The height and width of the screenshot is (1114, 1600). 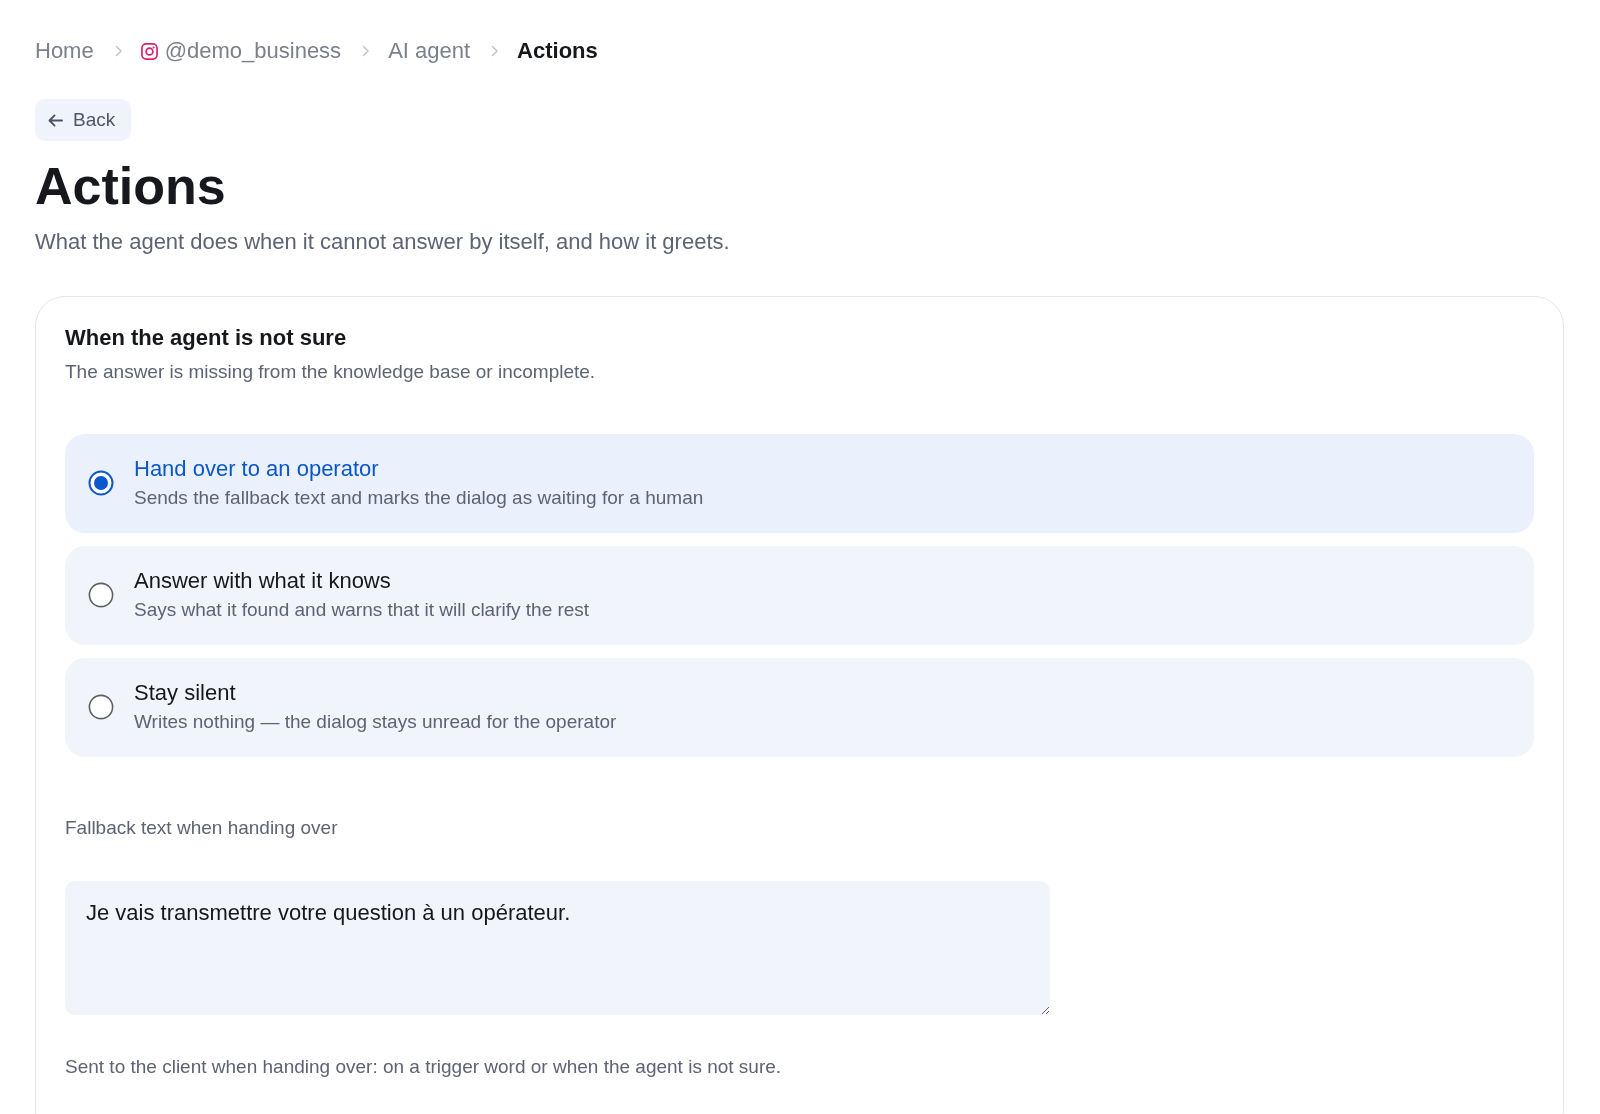 I want to click on left-arrow-icon, so click(x=55, y=120).